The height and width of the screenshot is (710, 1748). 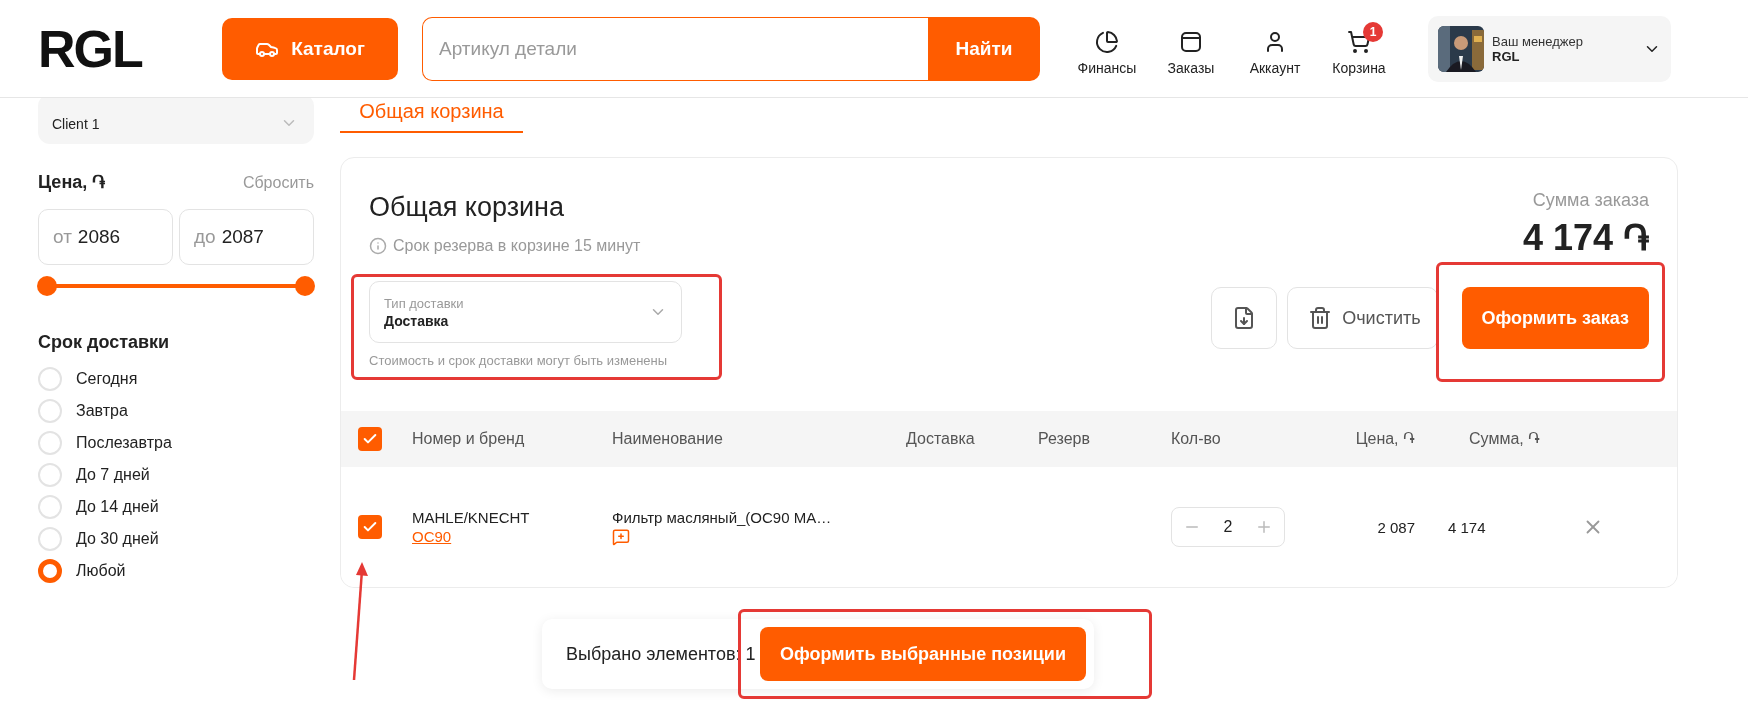 What do you see at coordinates (517, 246) in the screenshot?
I see `reserve-note: Срок резерва в корзине 15 минут` at bounding box center [517, 246].